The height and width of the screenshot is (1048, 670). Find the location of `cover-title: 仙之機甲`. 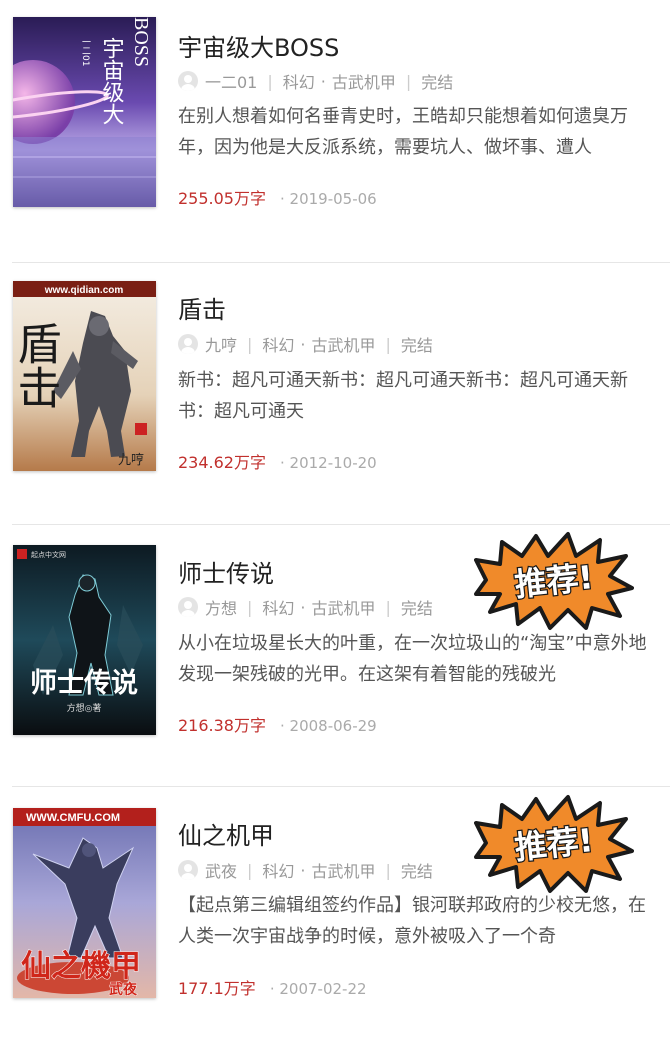

cover-title: 仙之機甲 is located at coordinates (81, 966).